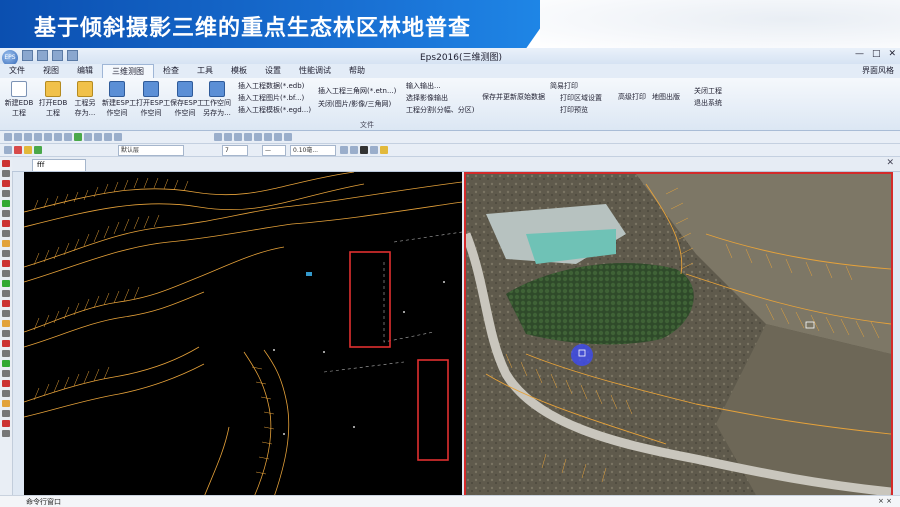 The width and height of the screenshot is (900, 507). What do you see at coordinates (6, 343) in the screenshot?
I see `delete-icon` at bounding box center [6, 343].